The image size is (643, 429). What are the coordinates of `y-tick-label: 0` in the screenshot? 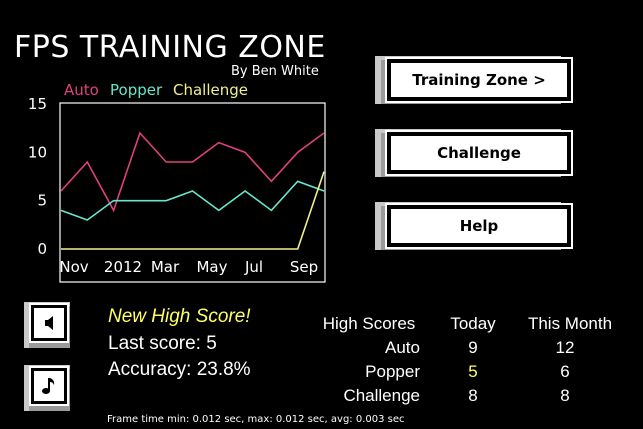 It's located at (42, 249).